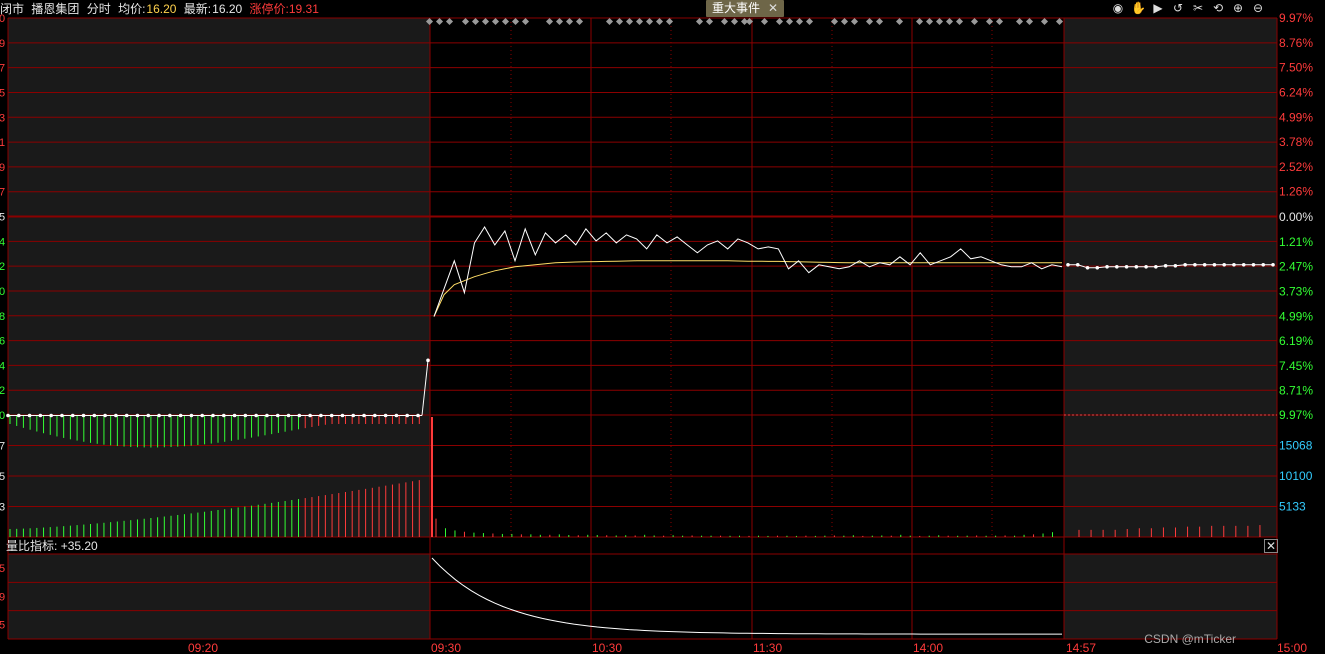 The image size is (1325, 654). Describe the element at coordinates (1190, 639) in the screenshot. I see `watermark: CSDN @mTicker` at that location.